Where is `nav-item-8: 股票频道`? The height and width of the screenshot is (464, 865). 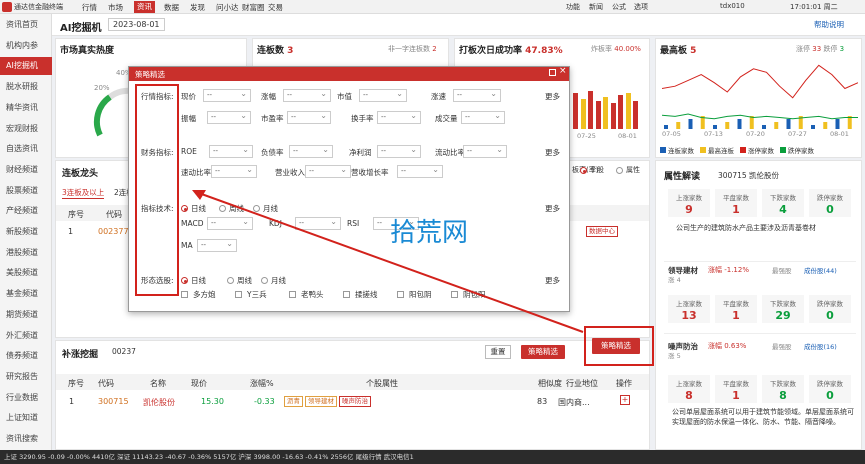 nav-item-8: 股票频道 is located at coordinates (26, 191).